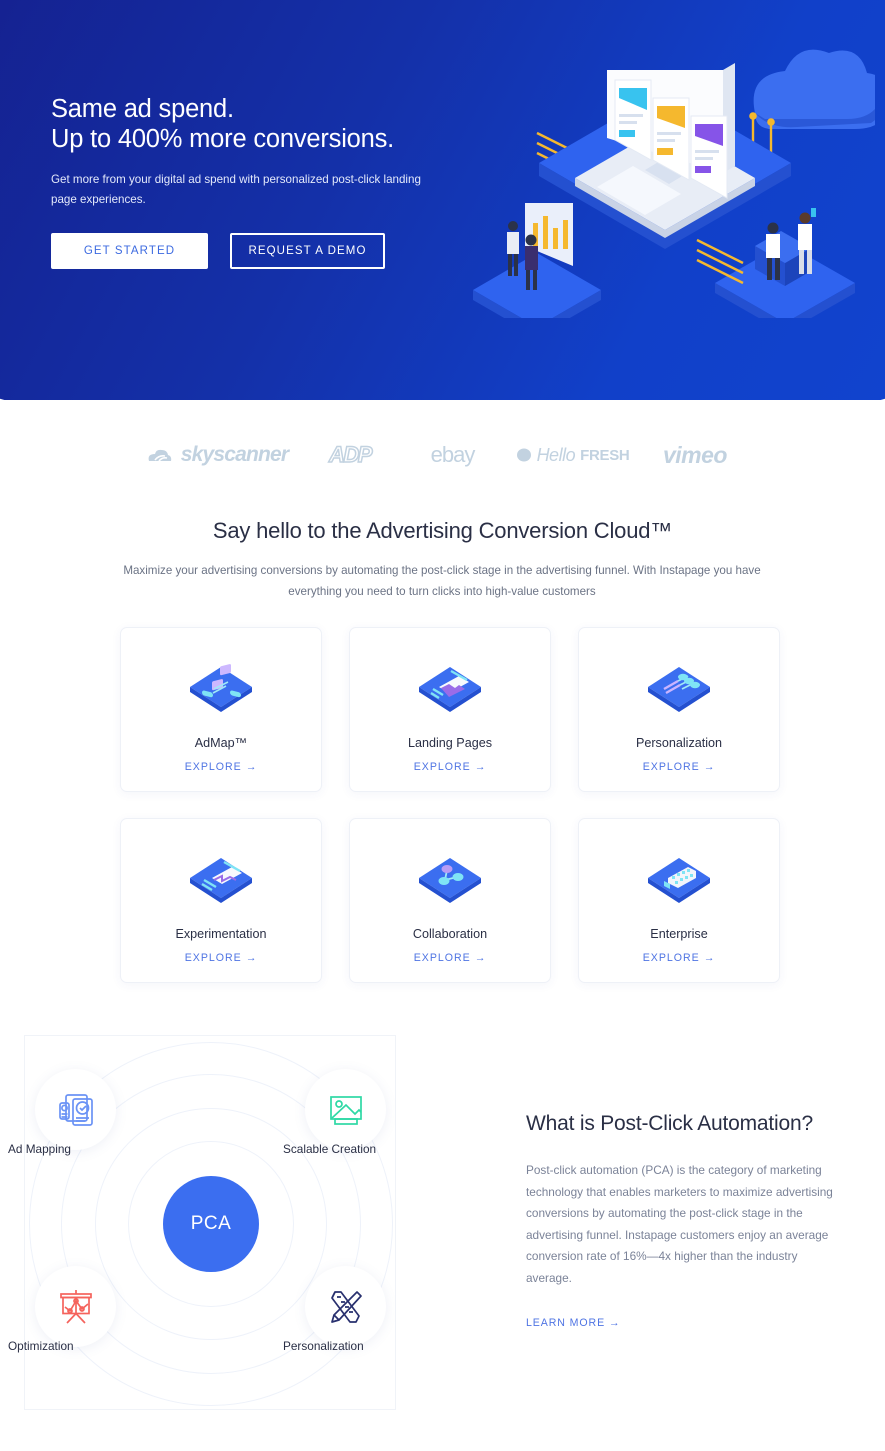 Image resolution: width=885 pixels, height=1451 pixels. Describe the element at coordinates (679, 881) in the screenshot. I see `enterprise-isometric-icon` at that location.